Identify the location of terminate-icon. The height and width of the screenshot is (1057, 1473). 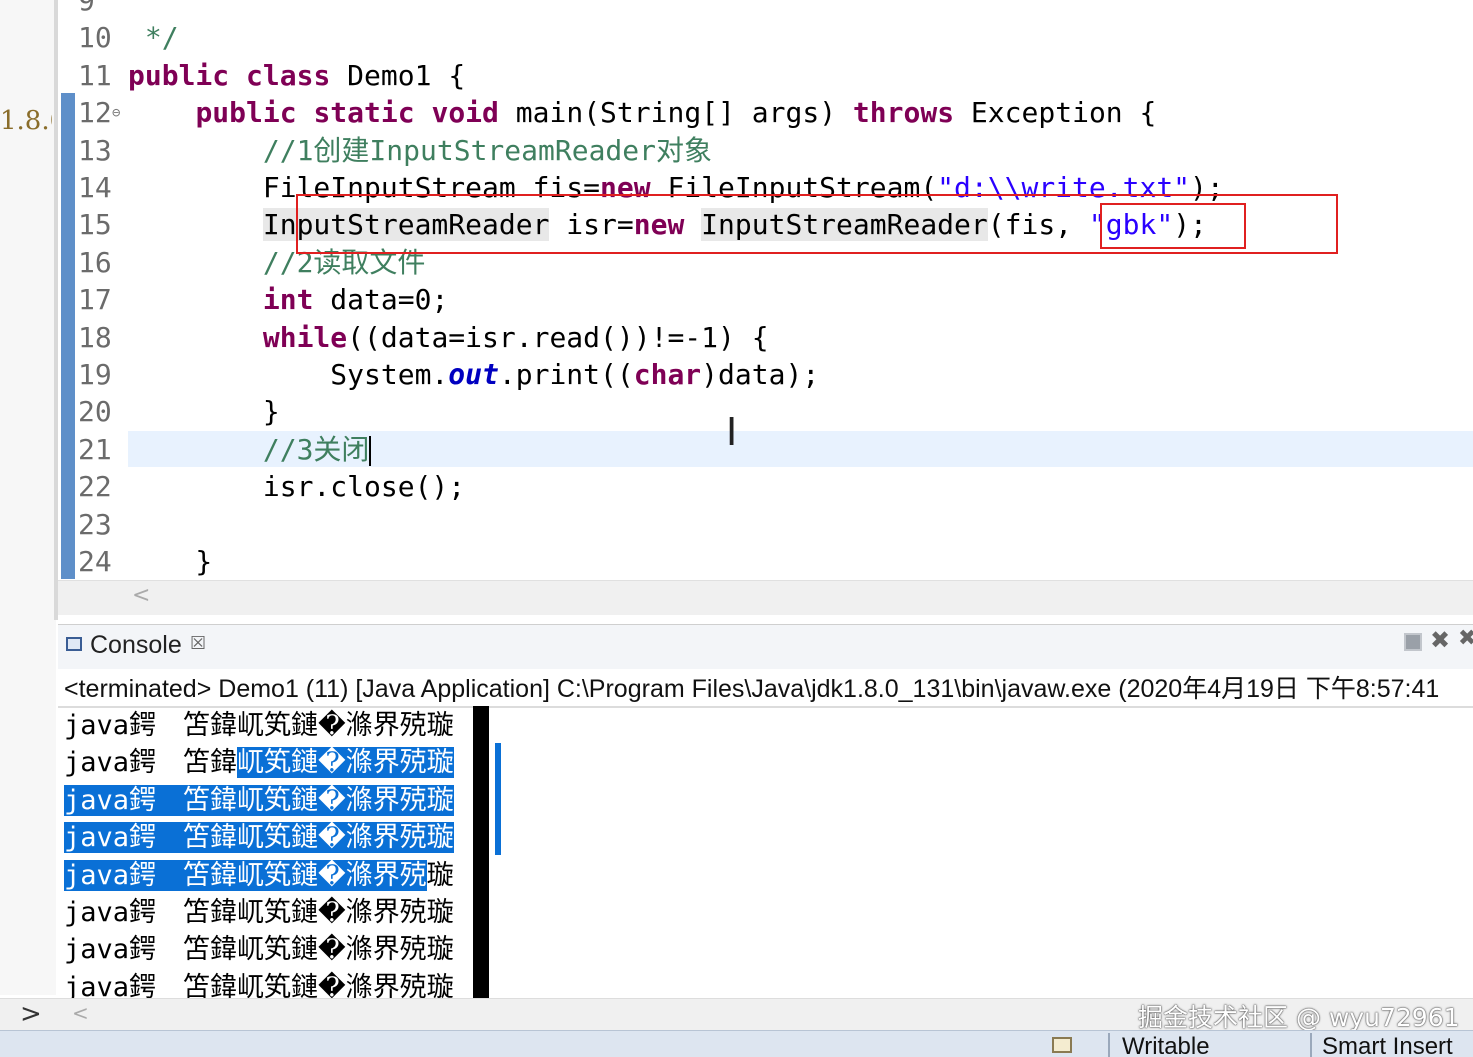
(1413, 642).